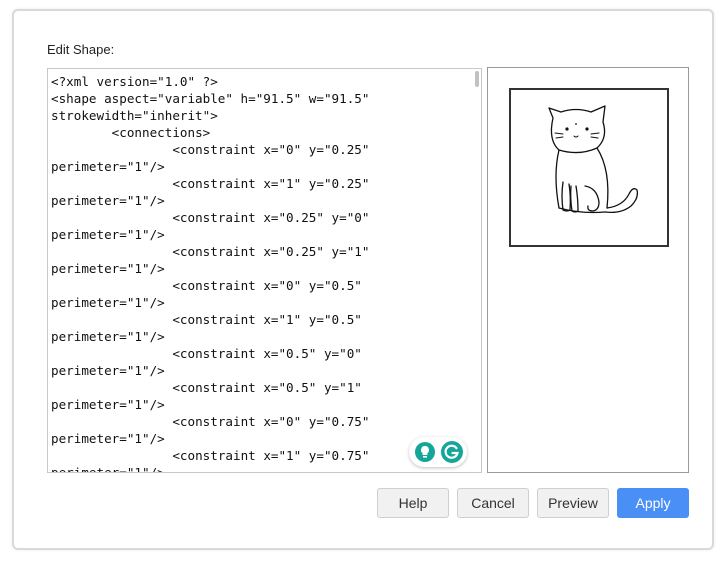 The image size is (728, 562). Describe the element at coordinates (477, 79) in the screenshot. I see `editor-scrollbar-thumb` at that location.